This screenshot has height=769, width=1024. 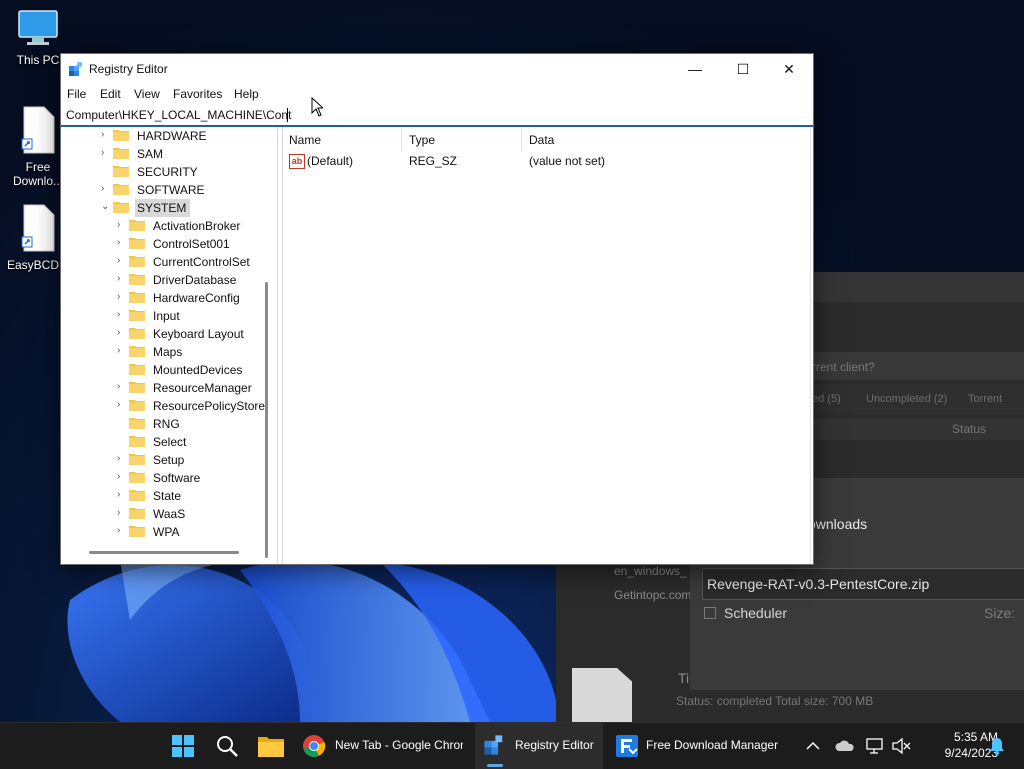 What do you see at coordinates (712, 745) in the screenshot?
I see `taskbar-app-label: Free Download Manager` at bounding box center [712, 745].